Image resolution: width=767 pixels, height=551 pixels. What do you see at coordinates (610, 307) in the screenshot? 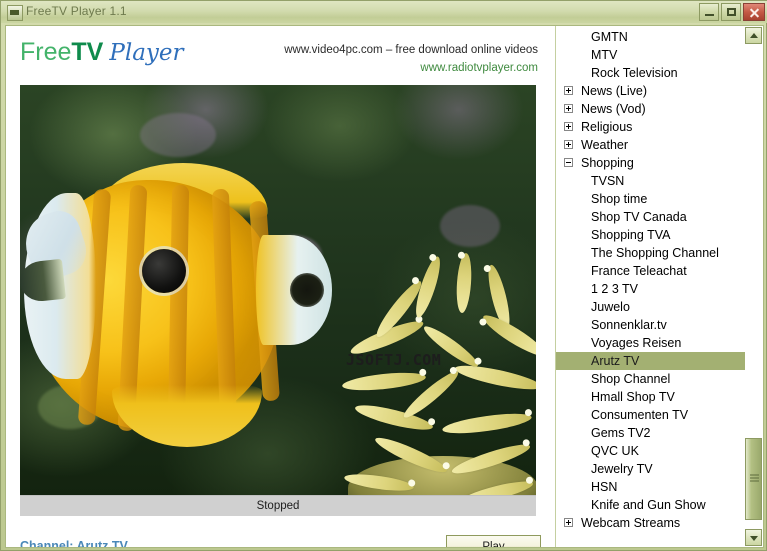
I see `tree-item-label: Juwelo` at bounding box center [610, 307].